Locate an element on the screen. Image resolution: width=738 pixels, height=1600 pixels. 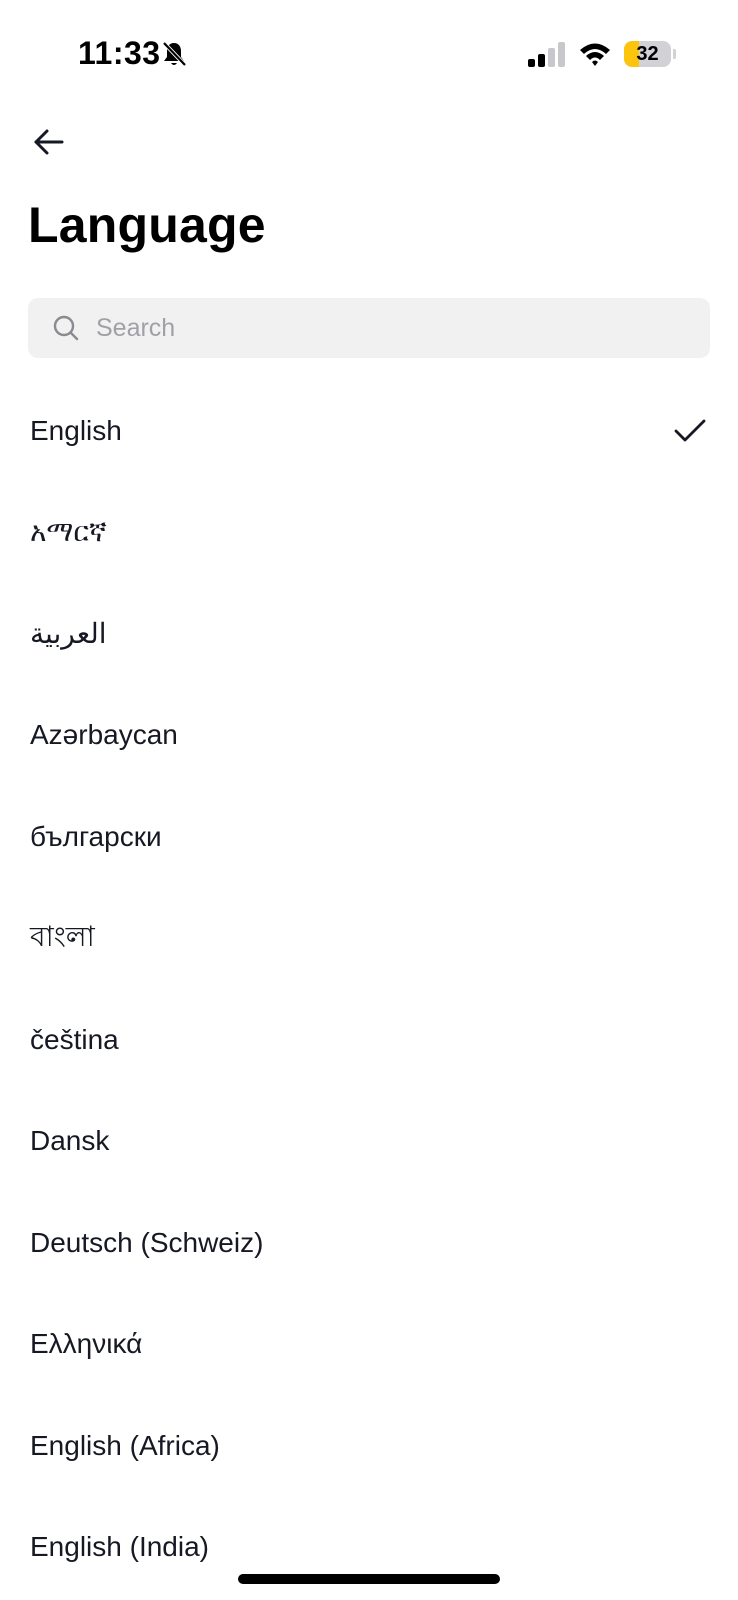
home-indicator is located at coordinates (369, 1579).